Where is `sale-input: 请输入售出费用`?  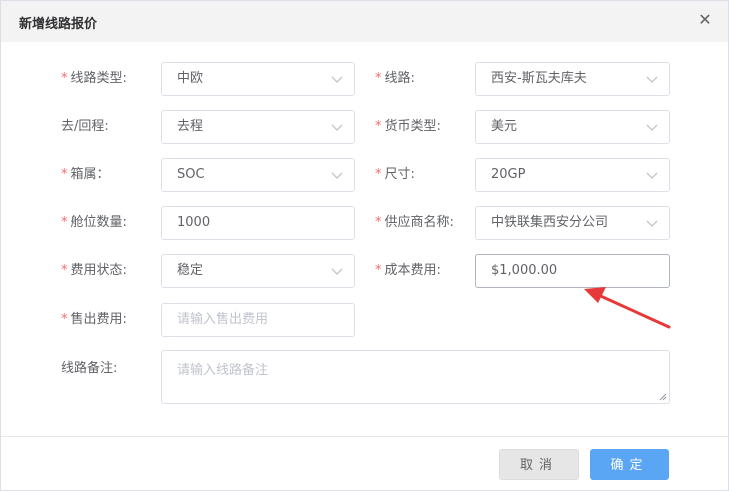
sale-input: 请输入售出费用 is located at coordinates (258, 320).